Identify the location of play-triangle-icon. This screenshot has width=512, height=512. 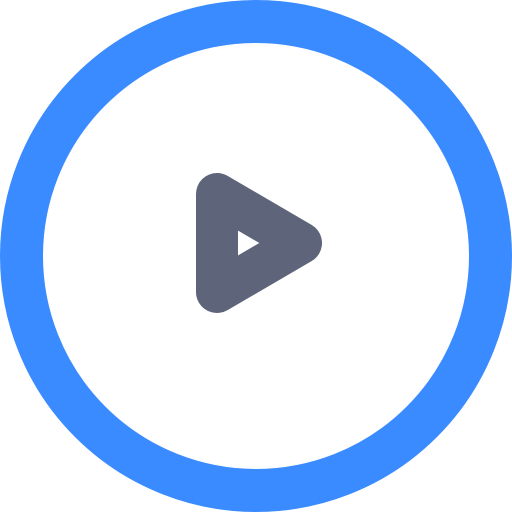
(259, 243).